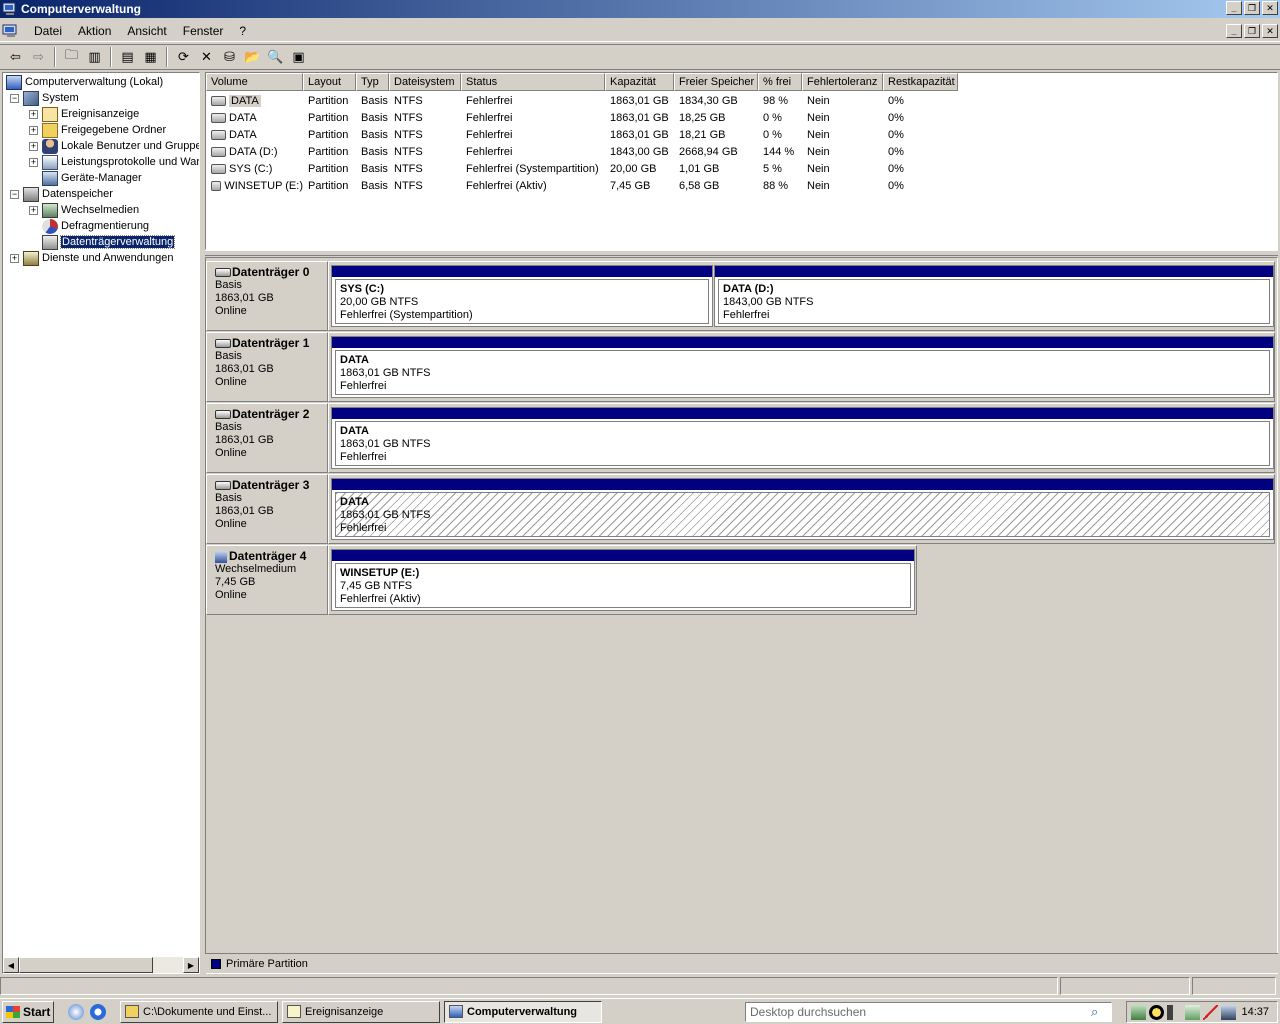  I want to click on network-disconnected-icon, so click(1210, 1012).